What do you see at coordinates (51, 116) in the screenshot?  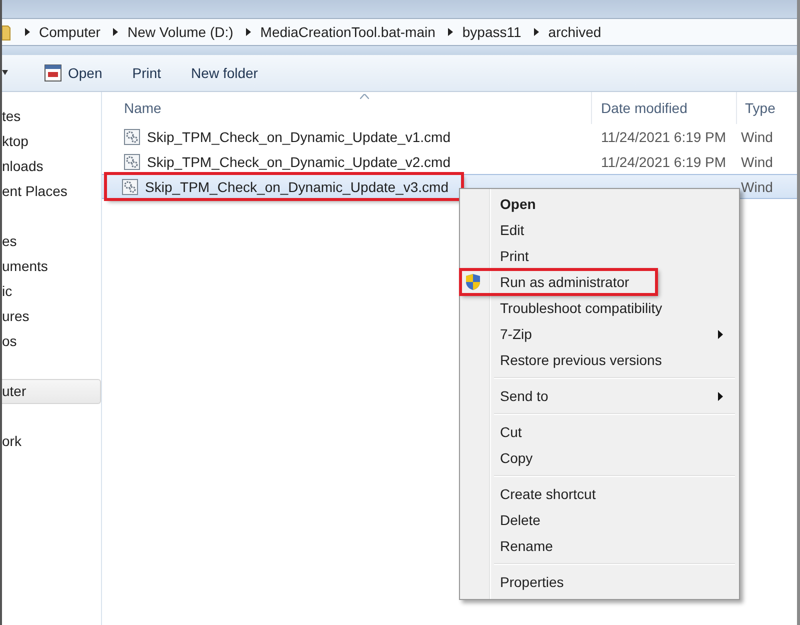 I see `nav-item: tes` at bounding box center [51, 116].